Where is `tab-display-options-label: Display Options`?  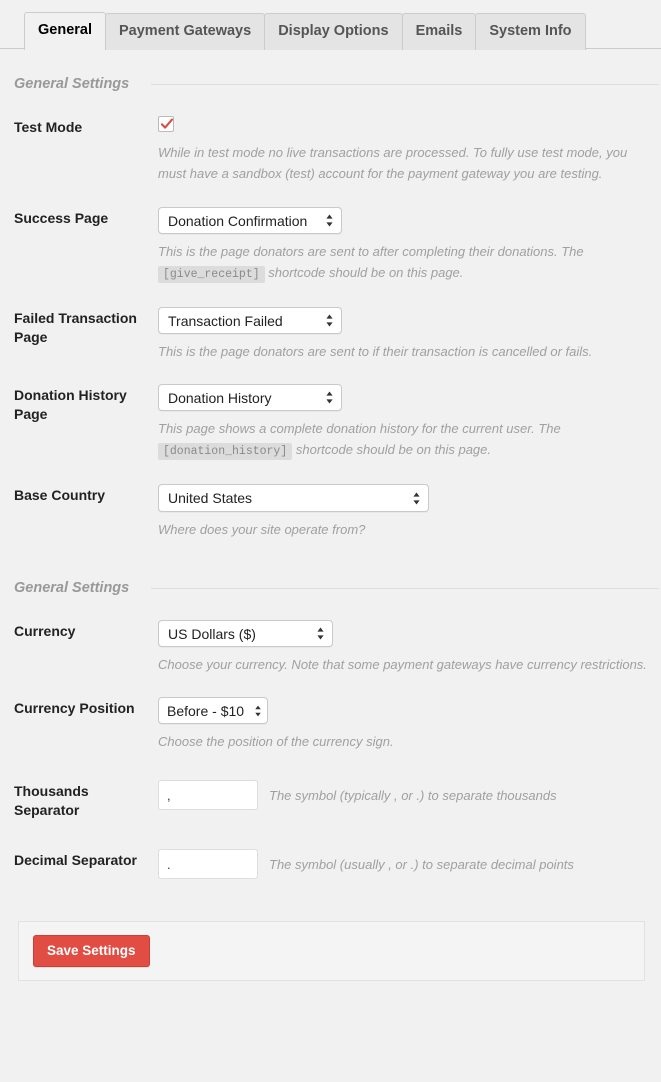 tab-display-options-label: Display Options is located at coordinates (333, 31).